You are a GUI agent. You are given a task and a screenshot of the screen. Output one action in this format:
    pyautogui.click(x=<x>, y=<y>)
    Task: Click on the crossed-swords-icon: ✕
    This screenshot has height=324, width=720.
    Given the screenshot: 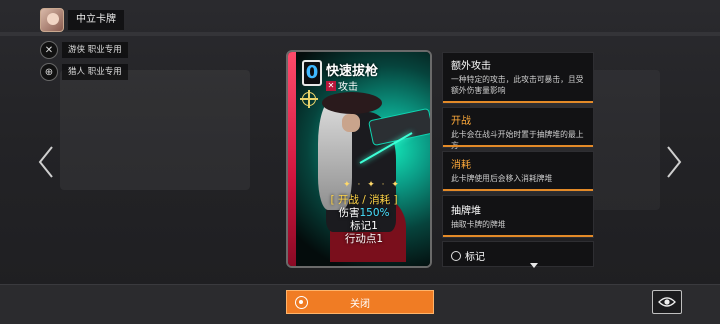 What is the action you would take?
    pyautogui.click(x=49, y=50)
    